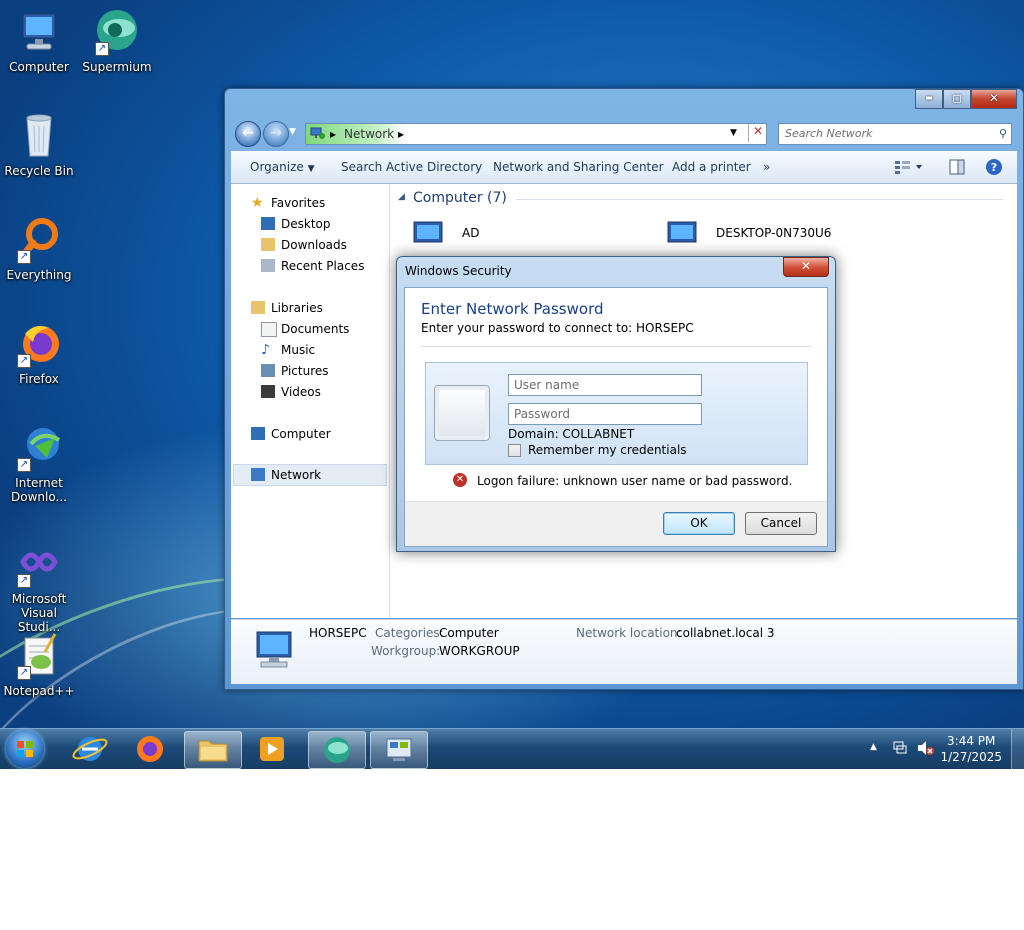  Describe the element at coordinates (895, 134) in the screenshot. I see `search-box: Search Network ⚲` at that location.